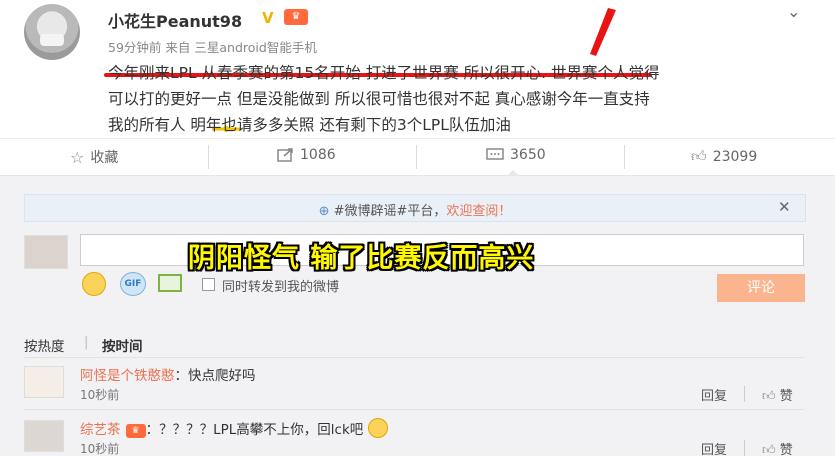  Describe the element at coordinates (268, 18) in the screenshot. I see `verified-v-badge: V` at that location.